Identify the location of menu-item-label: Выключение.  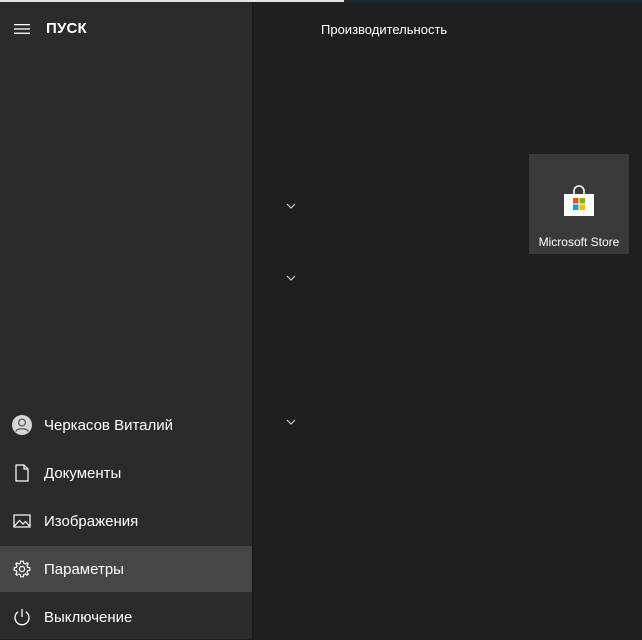
(88, 617).